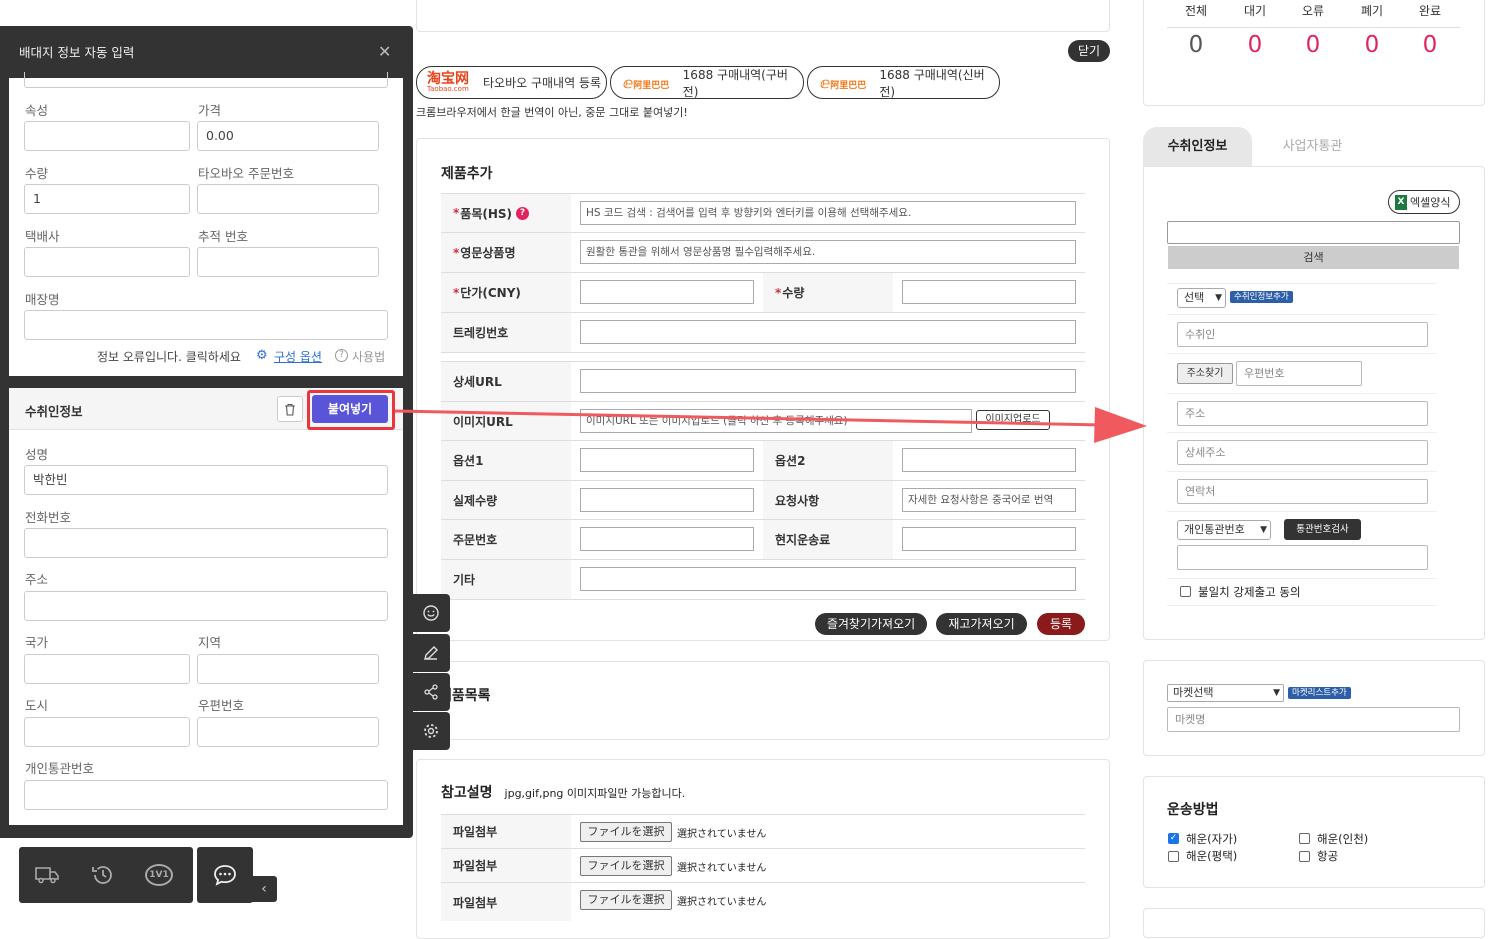  I want to click on edit-tool-button, so click(431, 653).